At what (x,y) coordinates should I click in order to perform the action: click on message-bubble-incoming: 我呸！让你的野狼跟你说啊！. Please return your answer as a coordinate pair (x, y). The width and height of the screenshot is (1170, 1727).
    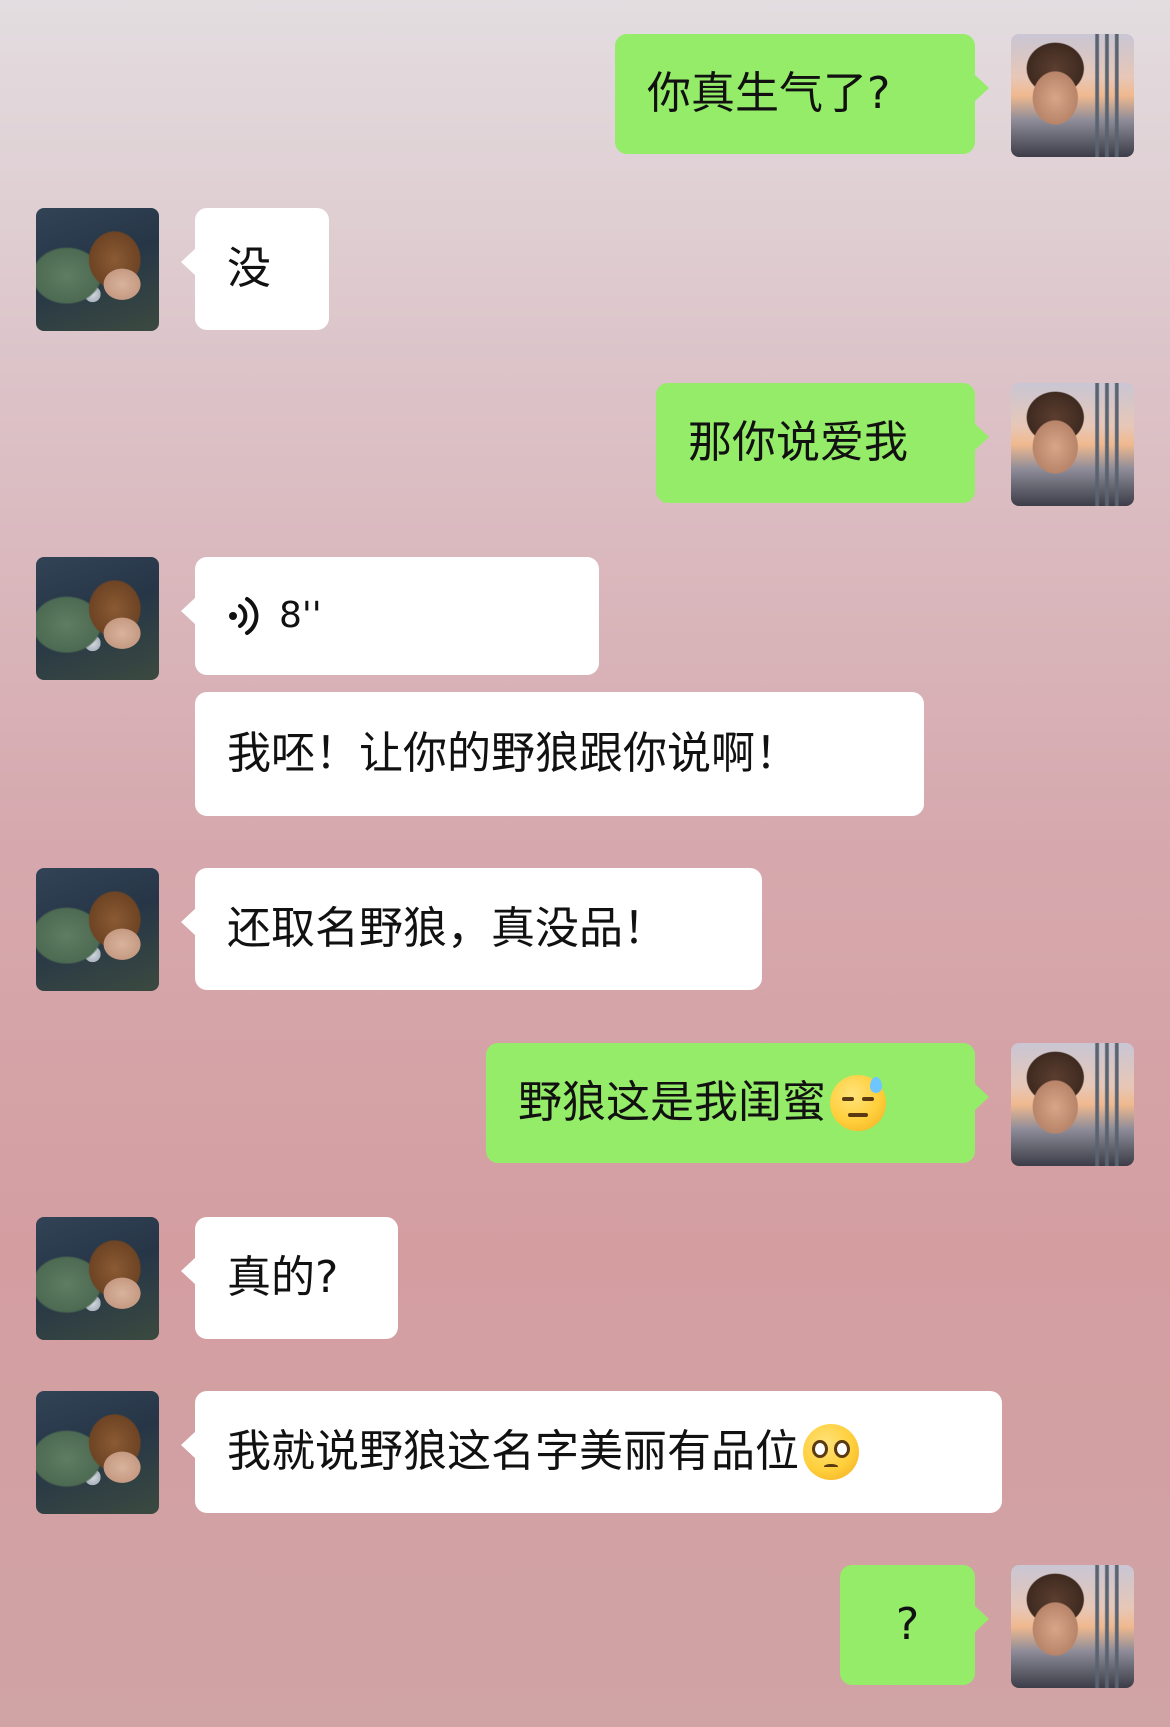
    Looking at the image, I should click on (559, 754).